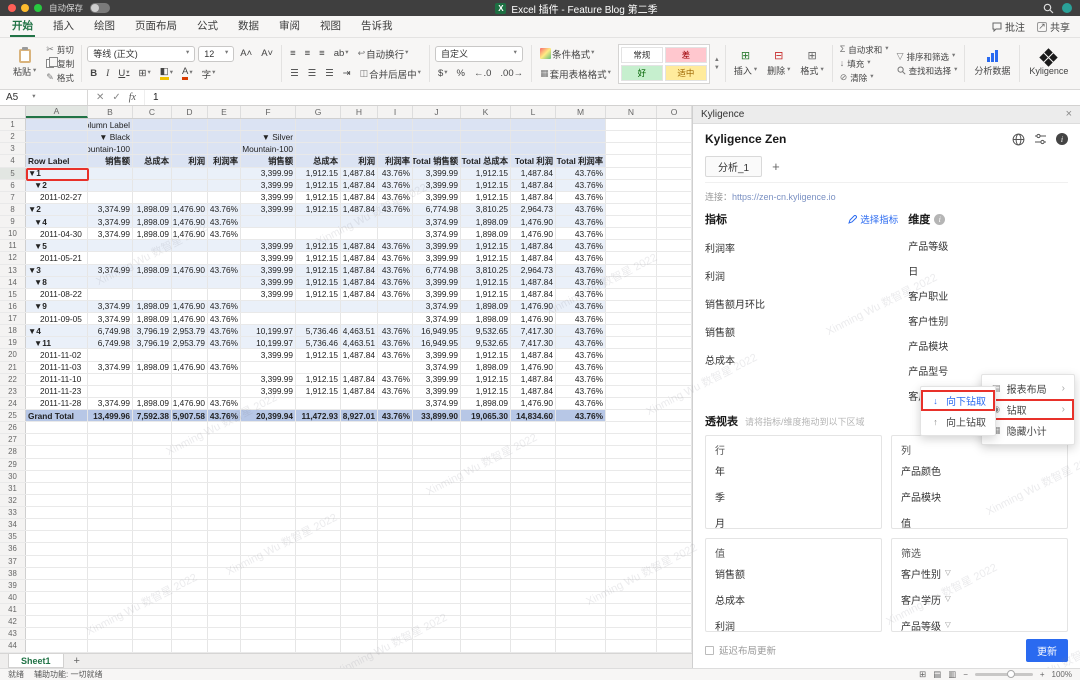 This screenshot has height=680, width=1080. Describe the element at coordinates (631, 270) in the screenshot. I see `cell-N13` at that location.